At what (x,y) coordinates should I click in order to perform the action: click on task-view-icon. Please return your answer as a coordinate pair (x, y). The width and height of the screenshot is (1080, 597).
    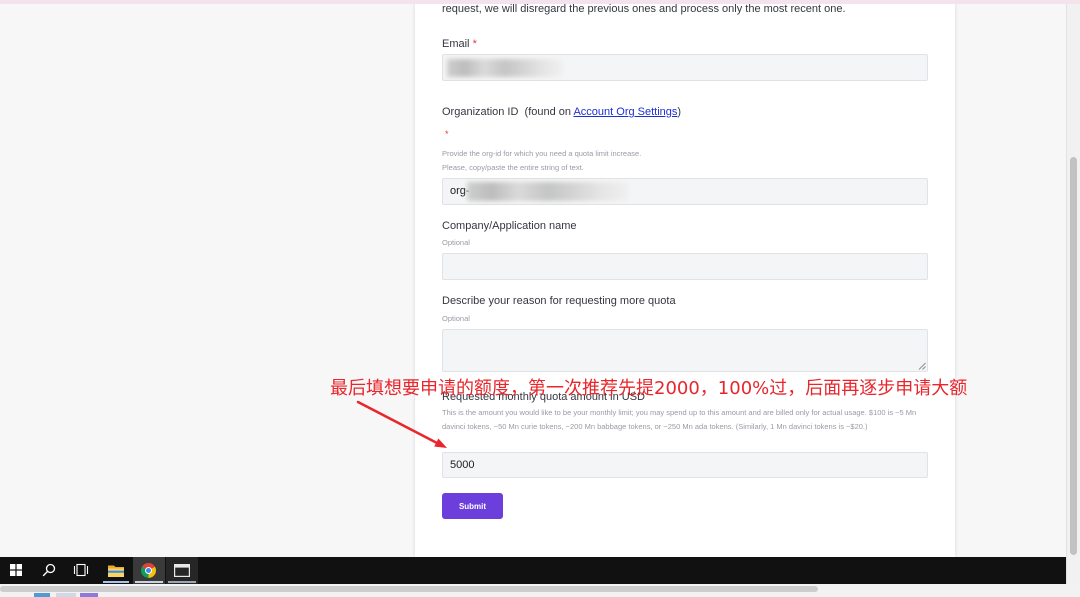
    Looking at the image, I should click on (81, 570).